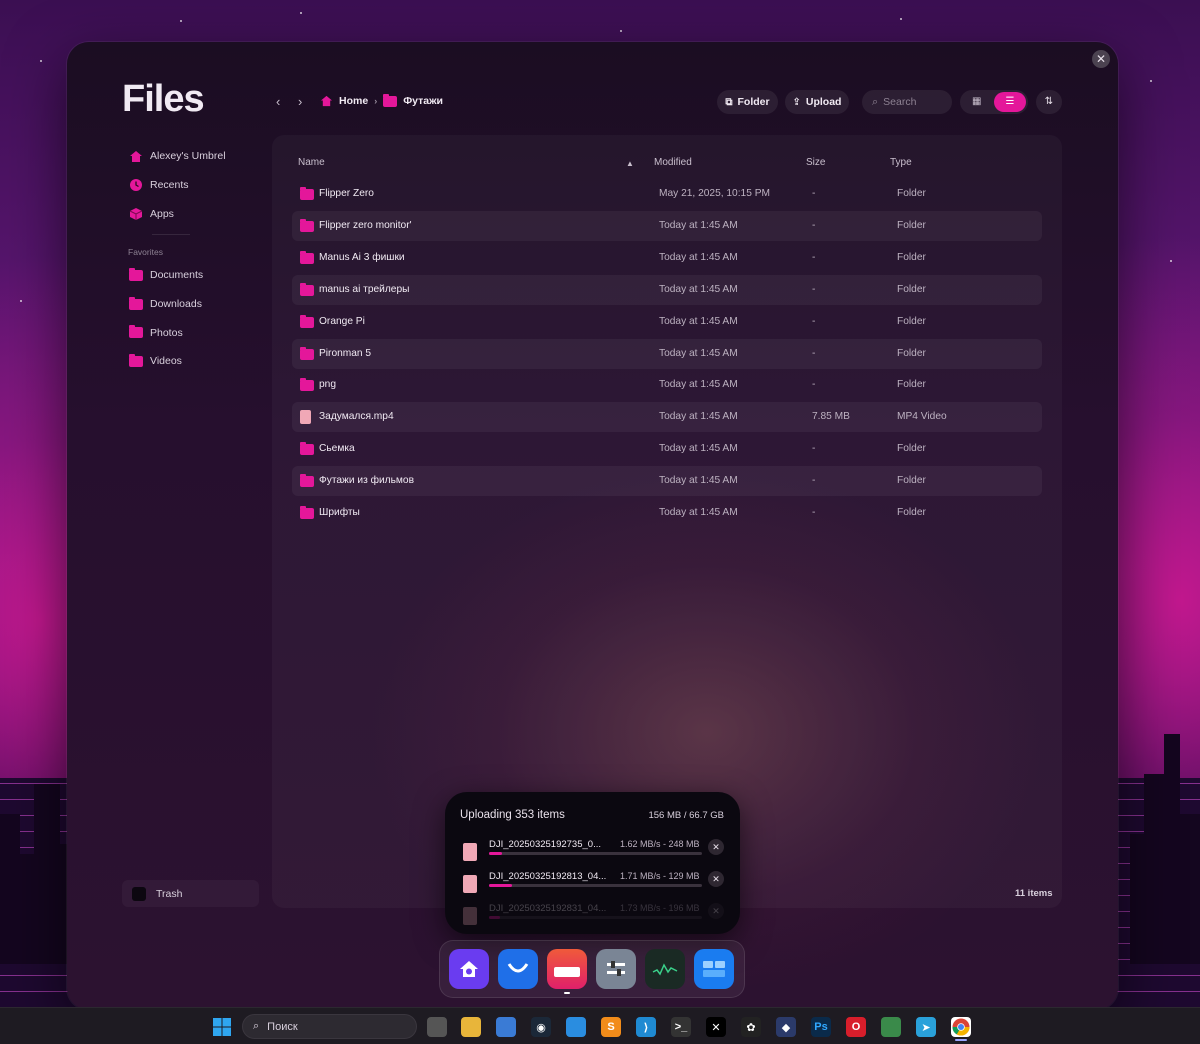 The height and width of the screenshot is (1044, 1200). Describe the element at coordinates (576, 1027) in the screenshot. I see `notepad-icon` at that location.